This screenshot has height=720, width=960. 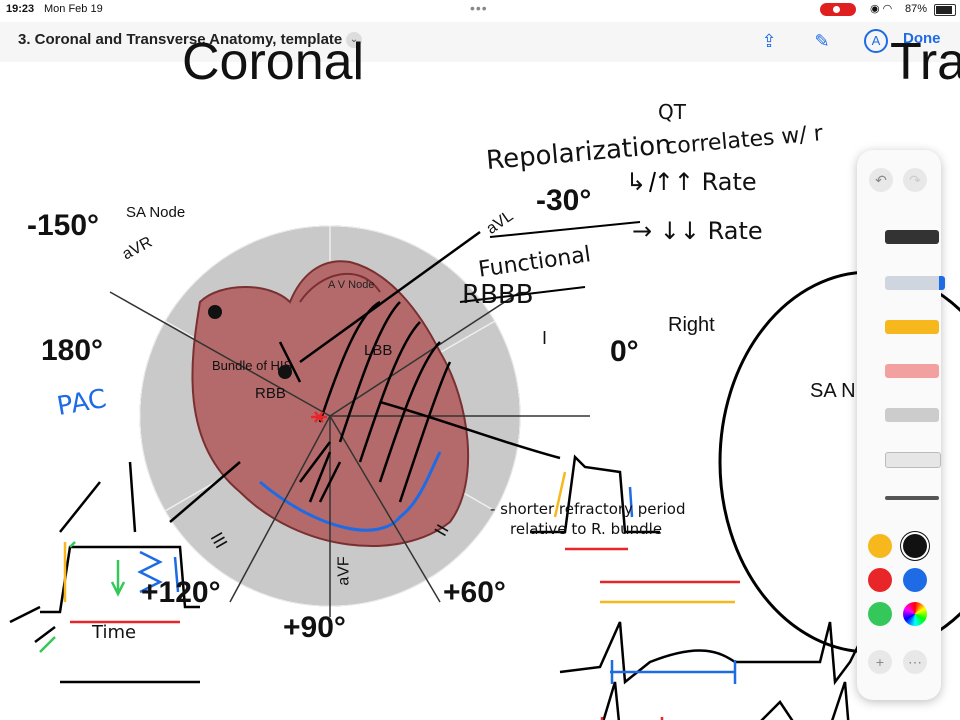 I want to click on more-options-icon: ⋯, so click(x=915, y=662).